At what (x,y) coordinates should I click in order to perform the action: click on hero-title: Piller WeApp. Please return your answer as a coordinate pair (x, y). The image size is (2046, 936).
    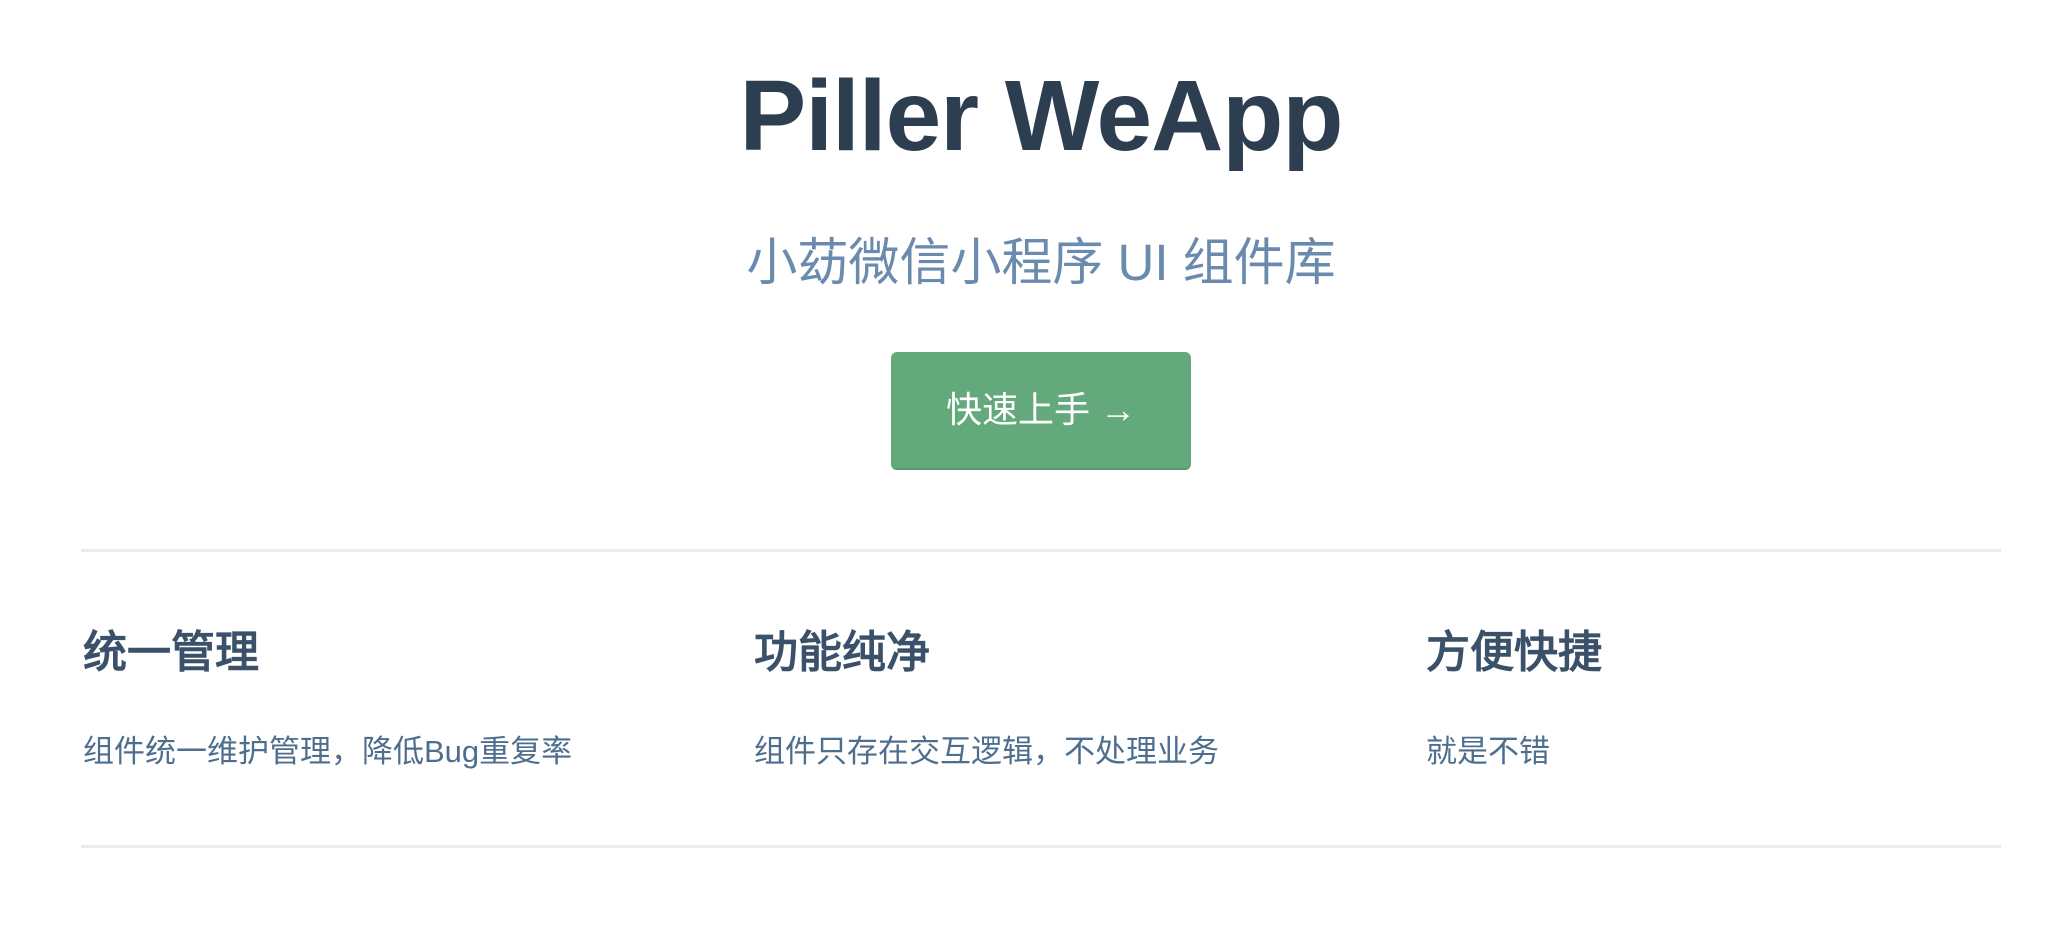
    Looking at the image, I should click on (1041, 116).